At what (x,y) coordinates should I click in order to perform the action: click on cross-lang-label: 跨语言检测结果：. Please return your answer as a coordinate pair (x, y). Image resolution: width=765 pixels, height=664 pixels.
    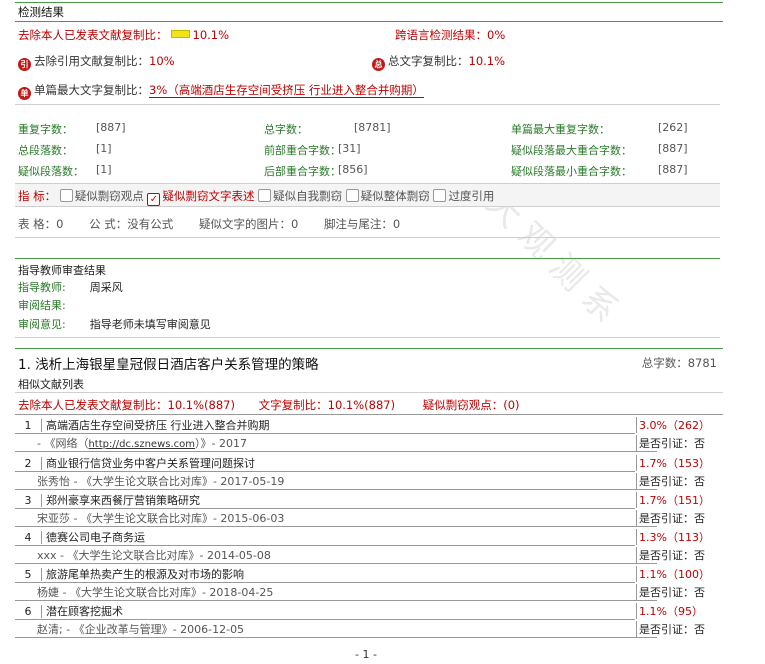
    Looking at the image, I should click on (441, 35).